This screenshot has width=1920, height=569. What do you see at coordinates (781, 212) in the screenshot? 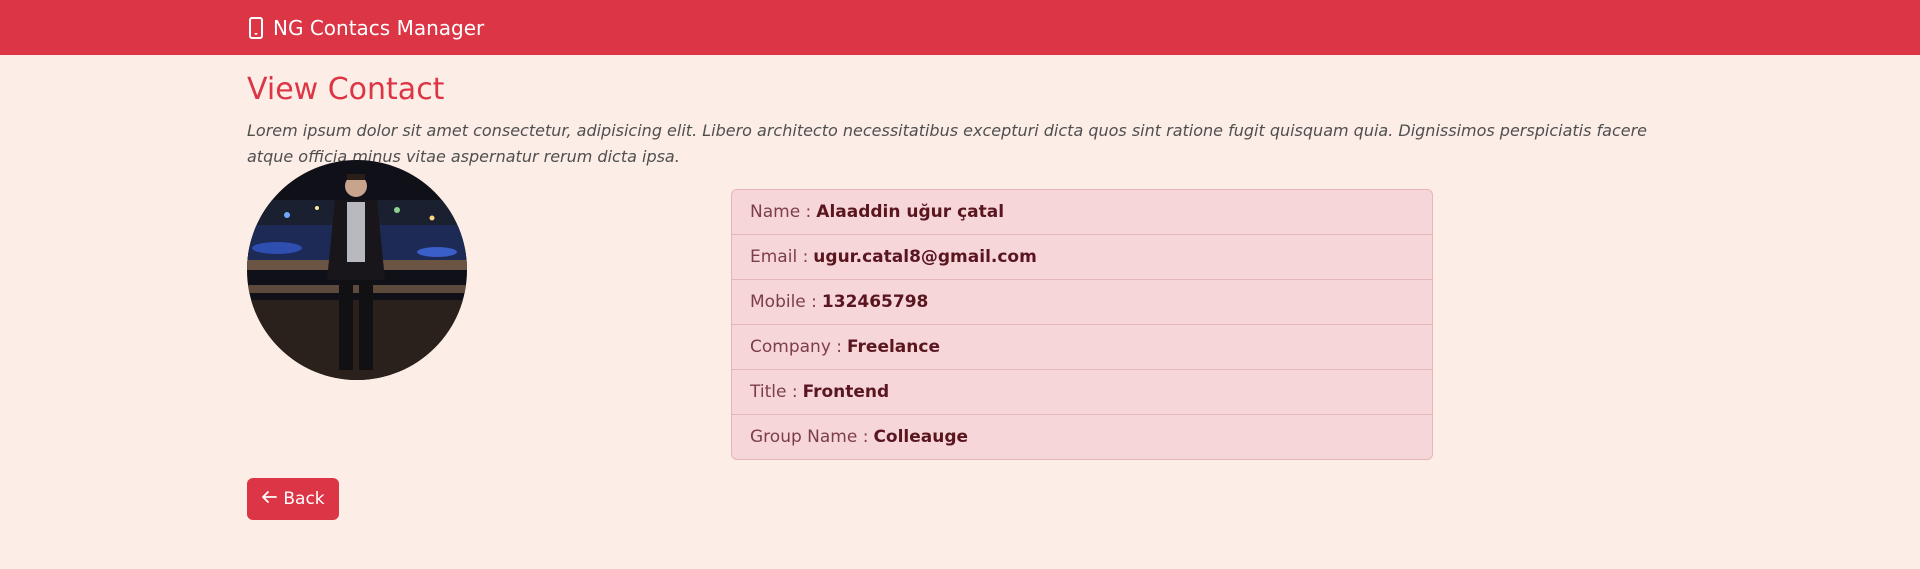
I see `field-label: Name :` at bounding box center [781, 212].